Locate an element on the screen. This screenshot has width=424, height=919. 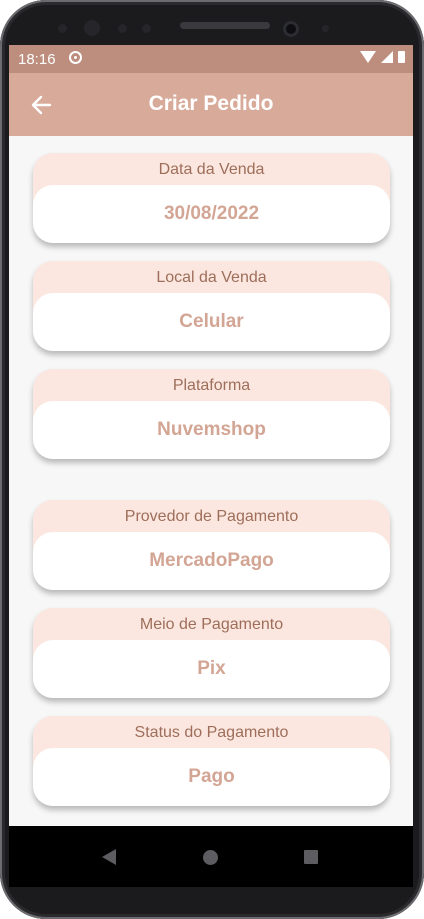
payment-status-label: Status do Pagamento is located at coordinates (211, 732).